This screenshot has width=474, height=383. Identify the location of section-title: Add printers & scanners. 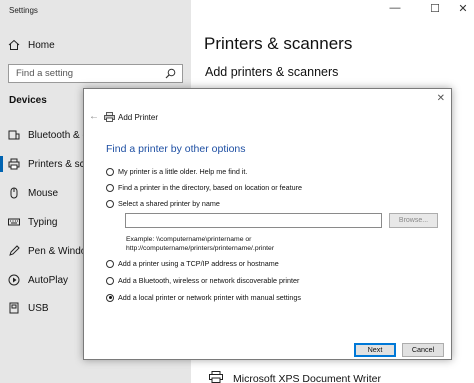
(272, 72).